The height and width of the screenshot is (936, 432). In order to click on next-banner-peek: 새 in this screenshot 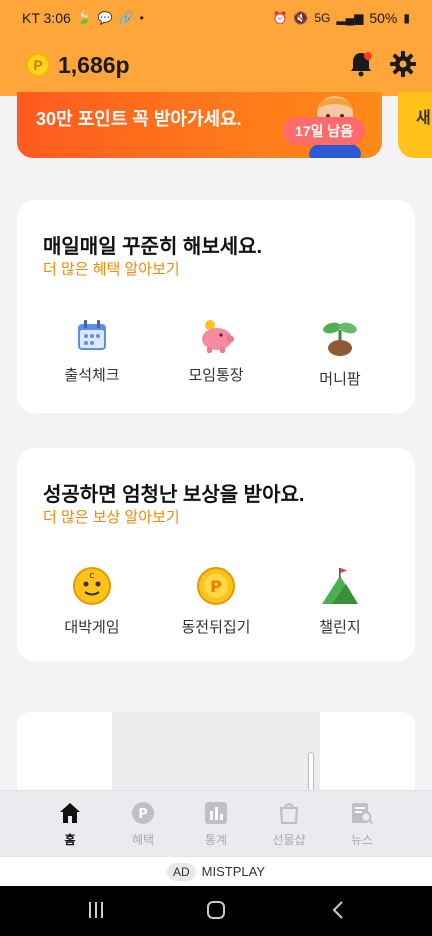, I will do `click(415, 125)`.